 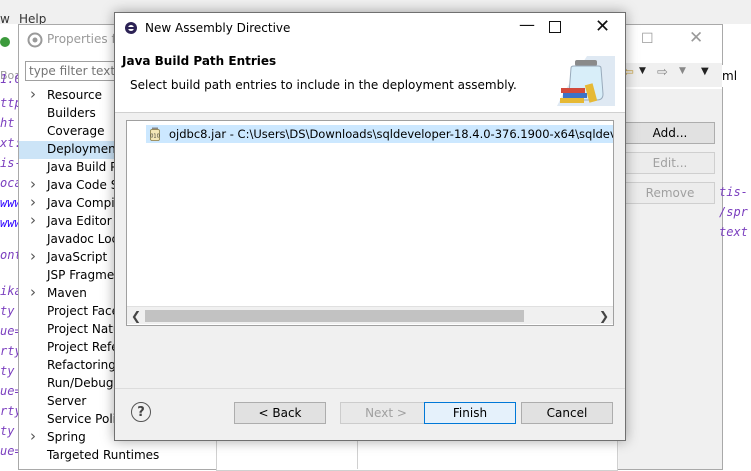 I want to click on help-icon: ?, so click(x=141, y=412).